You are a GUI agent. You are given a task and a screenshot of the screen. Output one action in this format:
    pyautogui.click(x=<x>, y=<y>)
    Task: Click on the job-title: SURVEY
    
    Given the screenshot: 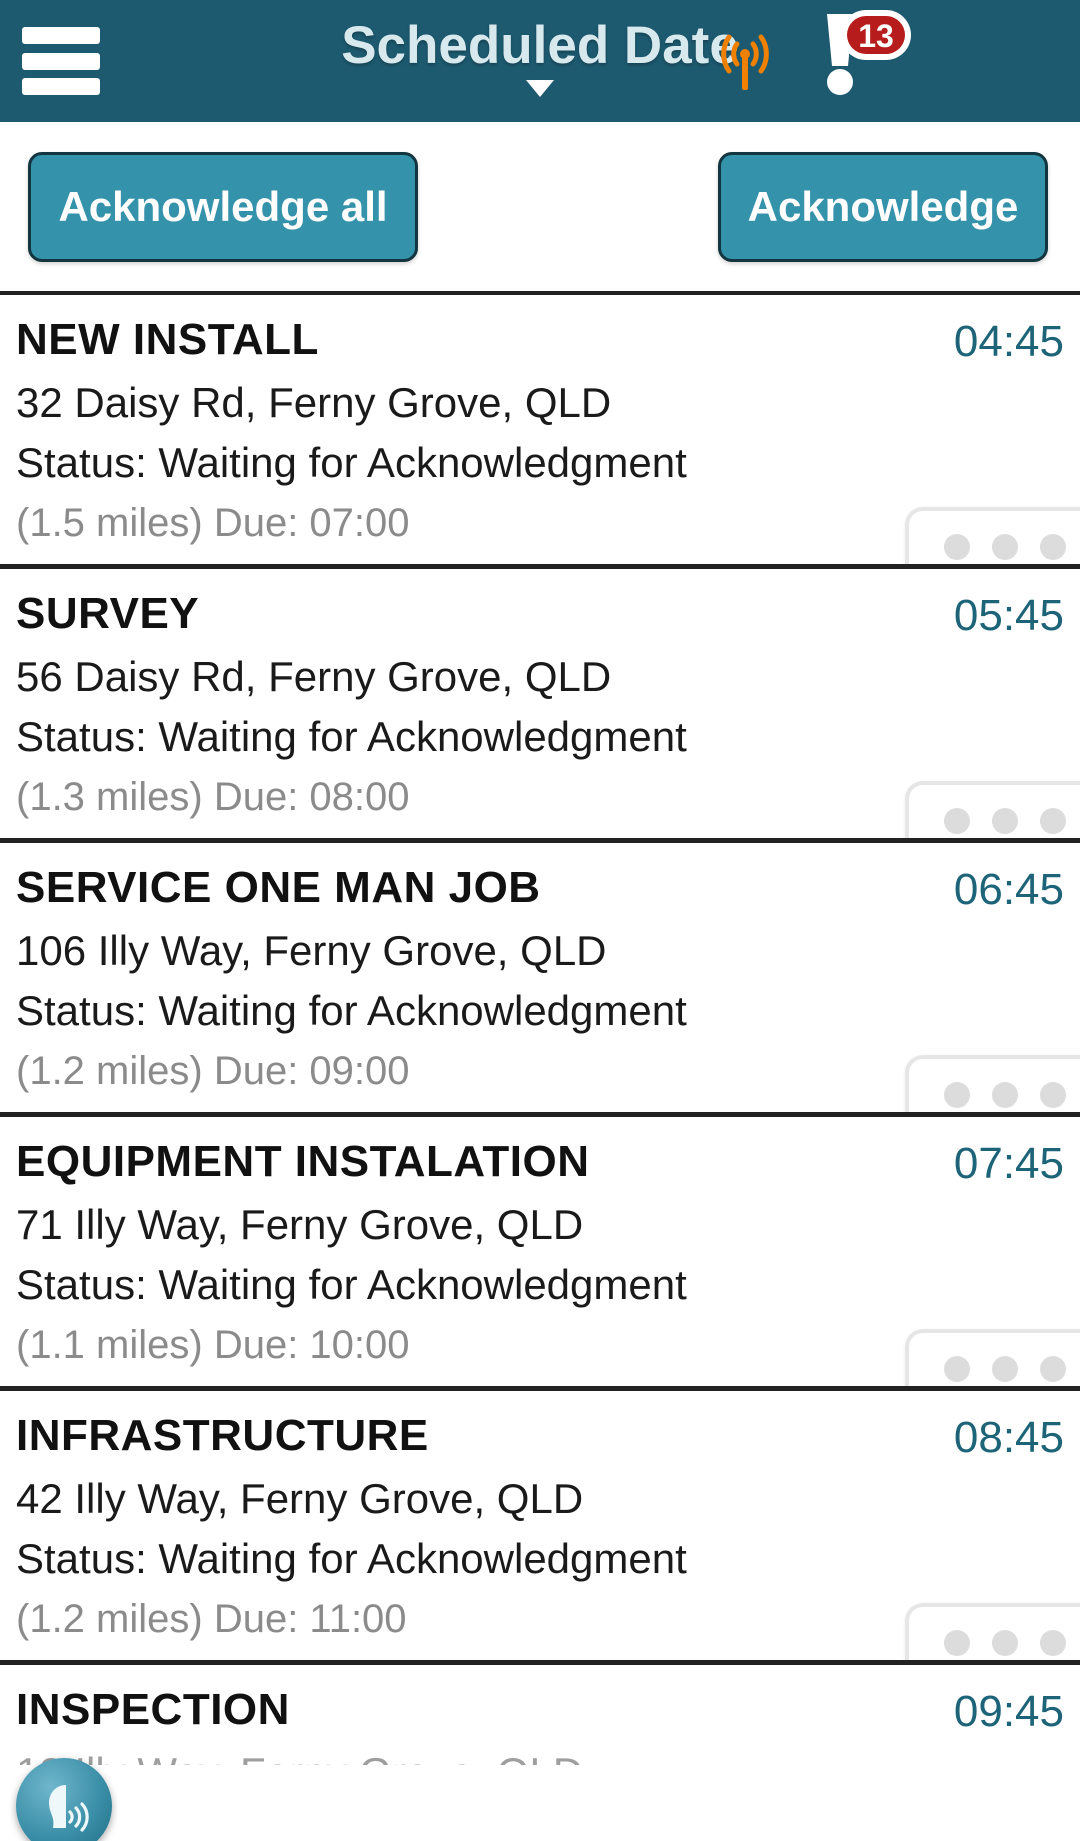 What is the action you would take?
    pyautogui.click(x=108, y=613)
    